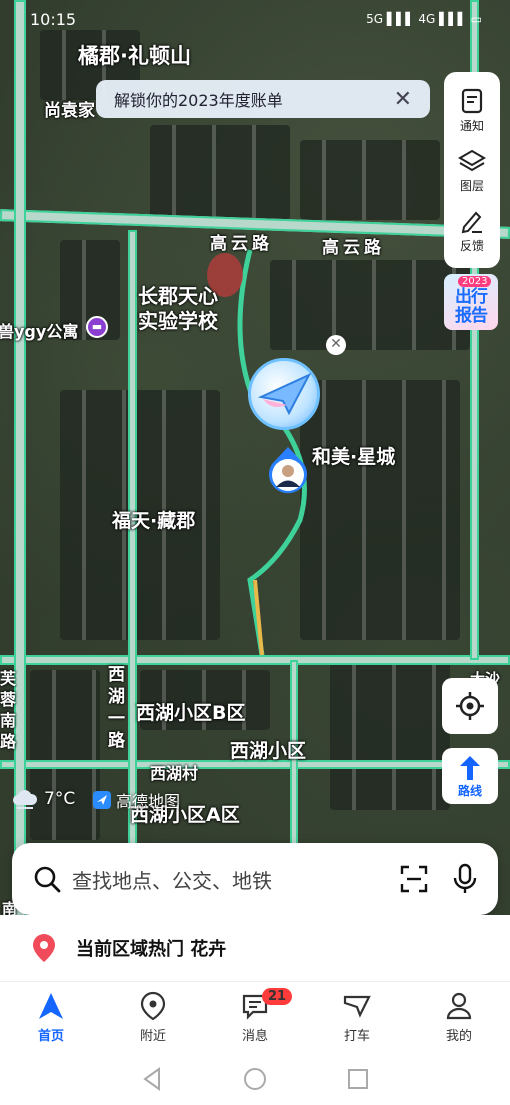 This screenshot has width=510, height=1105. What do you see at coordinates (257, 452) in the screenshot?
I see `route-line` at bounding box center [257, 452].